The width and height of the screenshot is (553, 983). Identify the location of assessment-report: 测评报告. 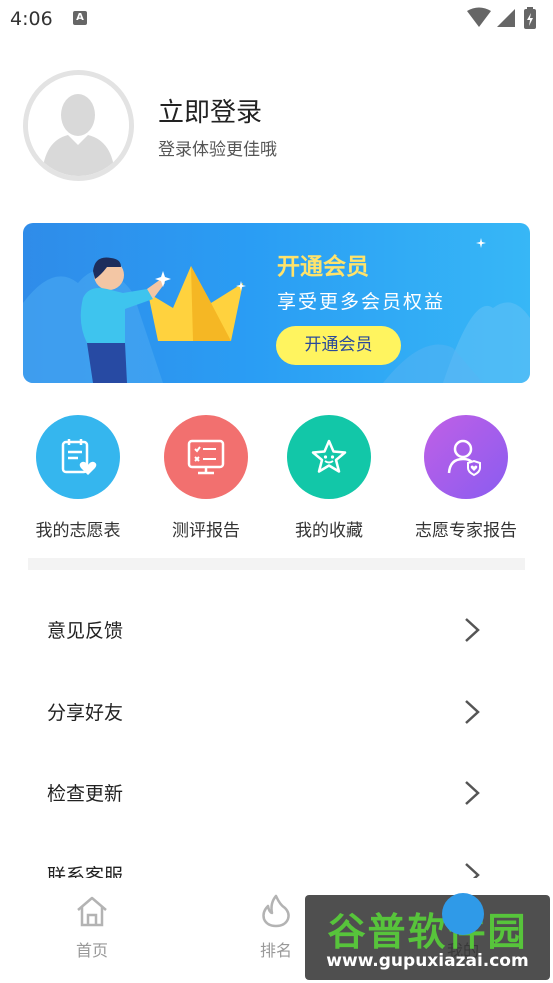
(206, 480).